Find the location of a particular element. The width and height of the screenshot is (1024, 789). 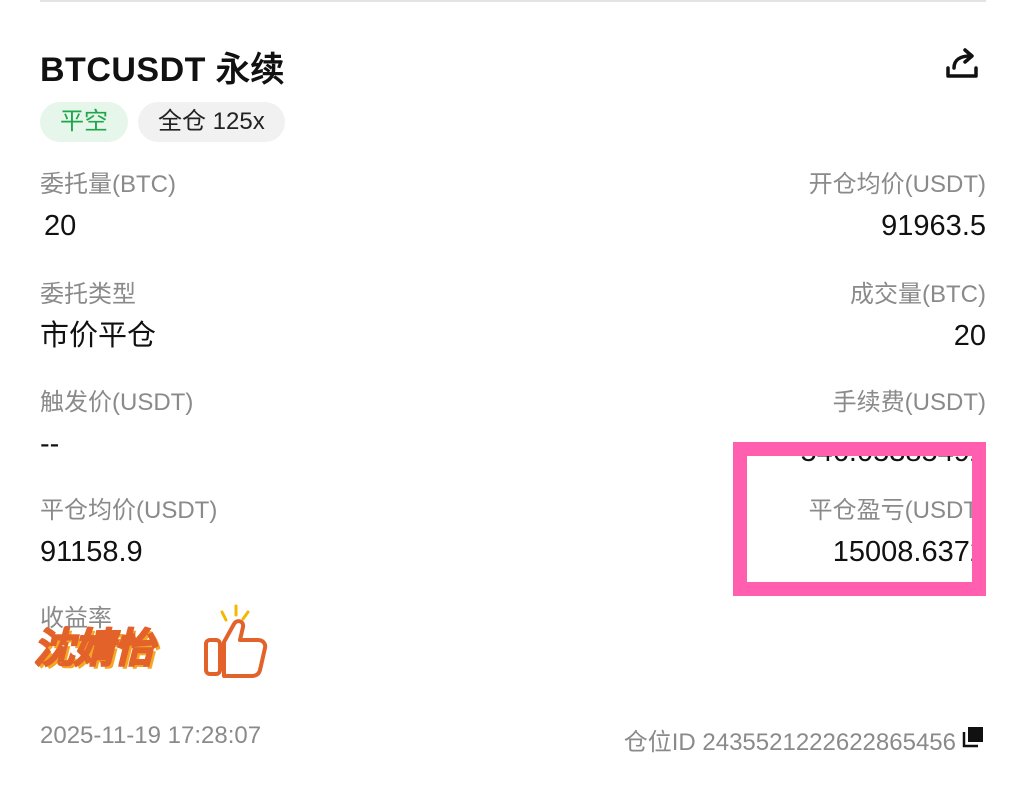

timestamp: 2025-11-19 17:28:07 is located at coordinates (151, 735).